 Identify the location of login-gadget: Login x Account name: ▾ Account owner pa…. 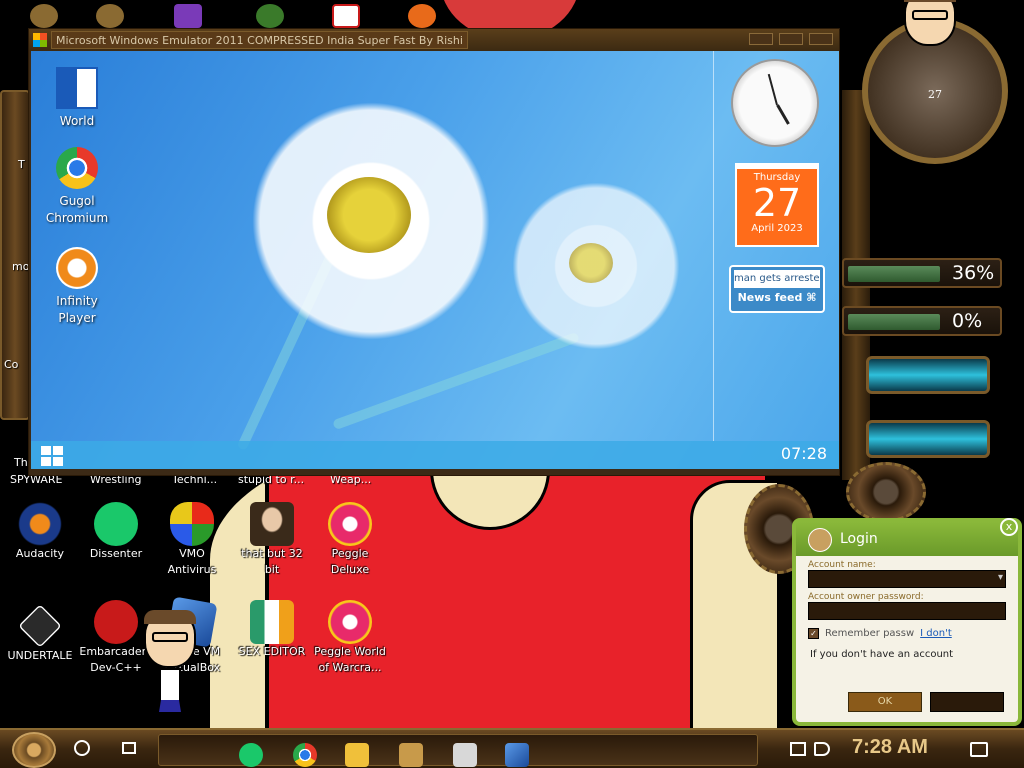
(907, 622).